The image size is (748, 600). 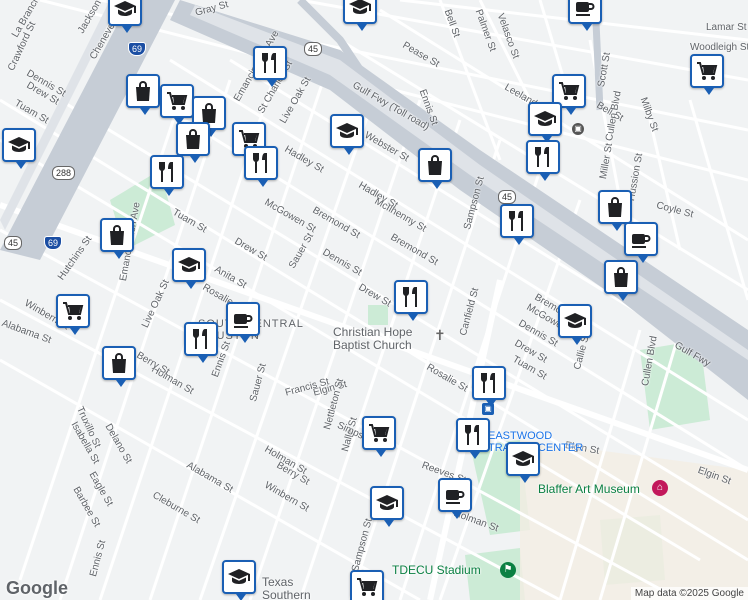 I want to click on highway-shield: 288, so click(x=64, y=173).